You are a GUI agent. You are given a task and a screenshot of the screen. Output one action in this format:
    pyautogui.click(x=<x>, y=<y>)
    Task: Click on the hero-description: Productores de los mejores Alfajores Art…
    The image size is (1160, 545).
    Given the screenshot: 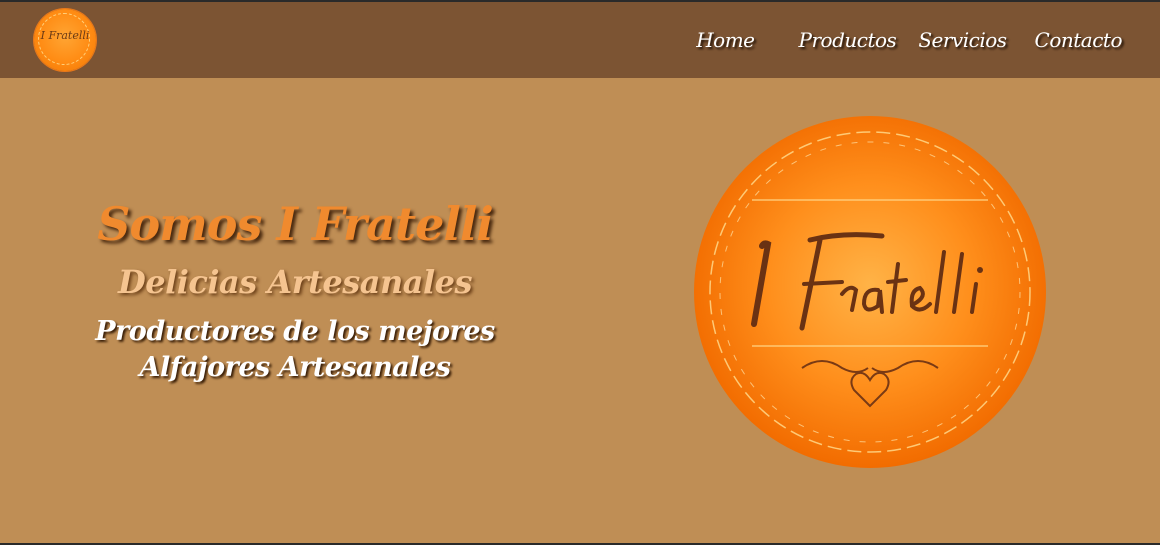 What is the action you would take?
    pyautogui.click(x=295, y=350)
    